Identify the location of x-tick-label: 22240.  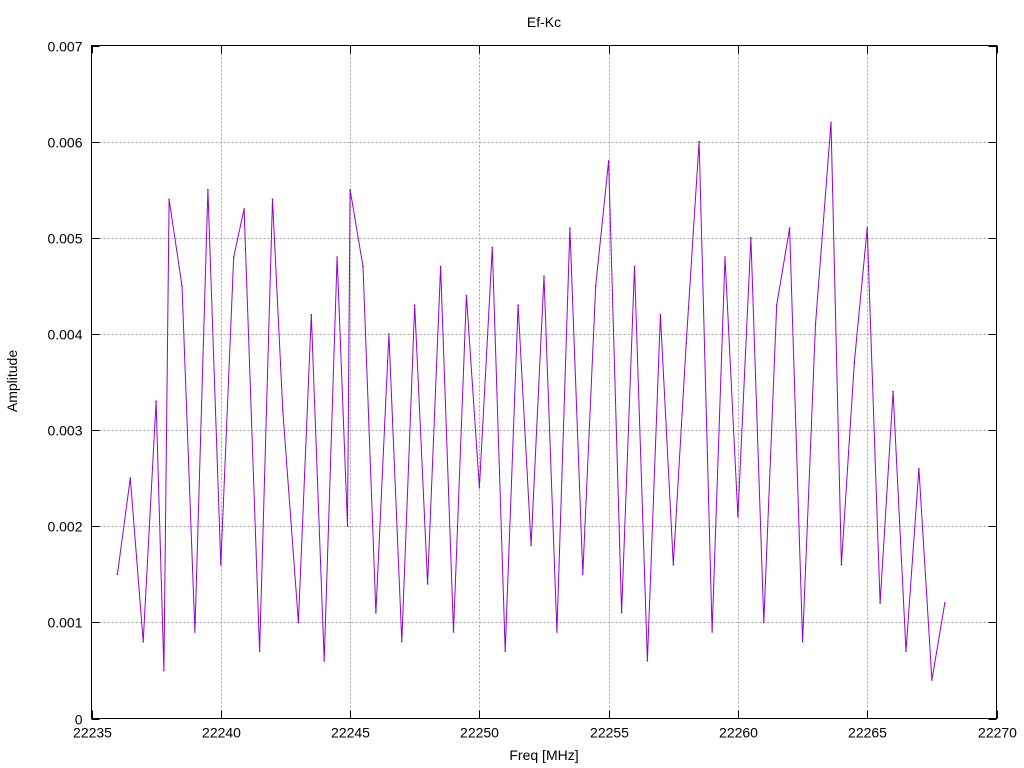
(221, 733).